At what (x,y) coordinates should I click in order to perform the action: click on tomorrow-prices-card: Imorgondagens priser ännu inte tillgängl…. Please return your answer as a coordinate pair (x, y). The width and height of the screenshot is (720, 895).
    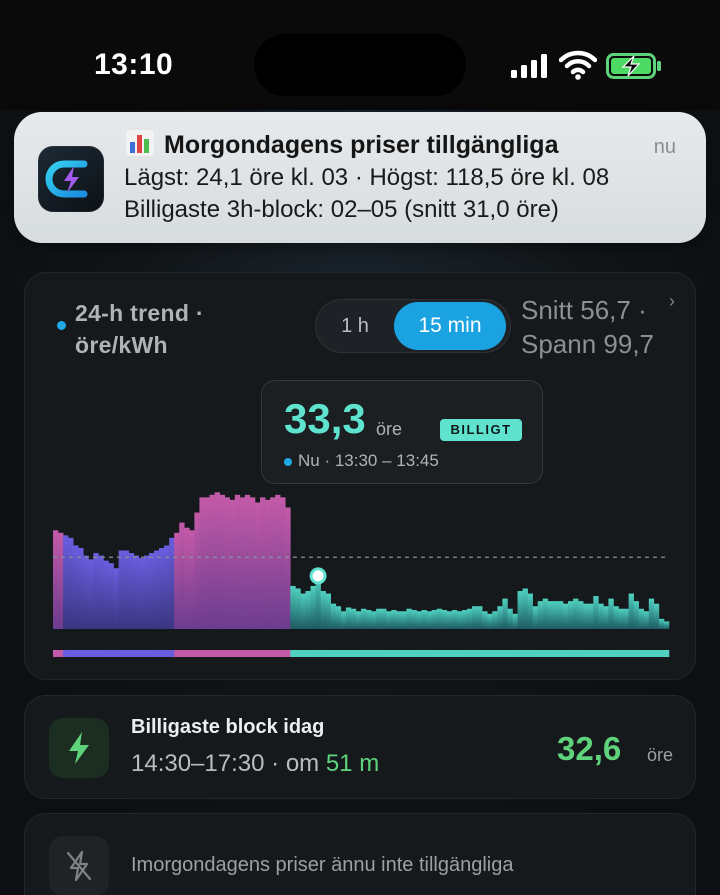
    Looking at the image, I should click on (360, 854).